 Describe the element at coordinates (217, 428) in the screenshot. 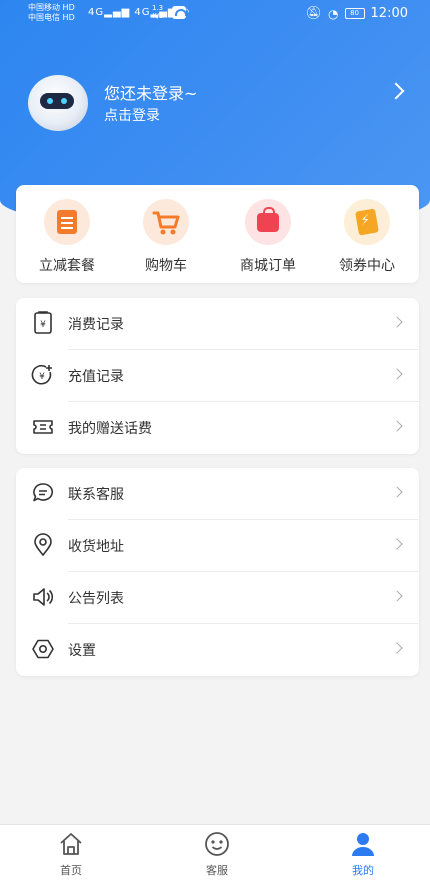

I see `menu-item-gift-credit: 我的赠送话费` at that location.